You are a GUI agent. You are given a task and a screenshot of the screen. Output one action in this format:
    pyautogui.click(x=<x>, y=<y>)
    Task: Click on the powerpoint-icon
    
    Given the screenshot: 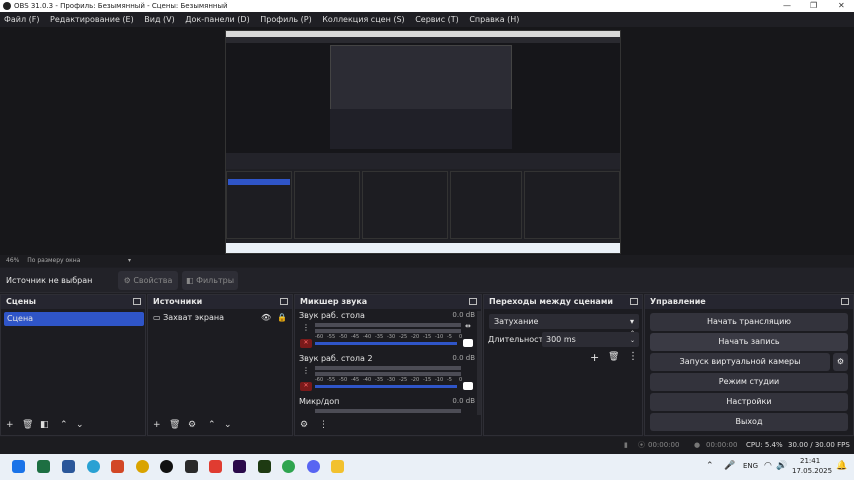 What is the action you would take?
    pyautogui.click(x=117, y=466)
    